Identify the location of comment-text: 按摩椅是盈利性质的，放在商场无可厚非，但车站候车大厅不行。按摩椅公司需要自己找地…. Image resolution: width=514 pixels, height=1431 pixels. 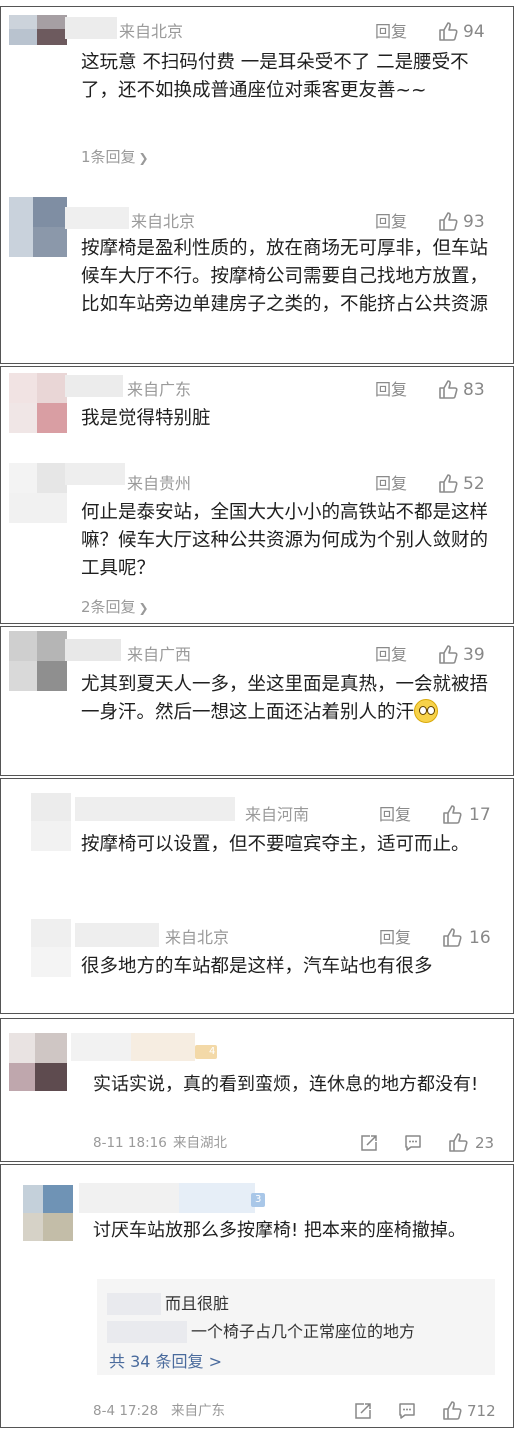
(285, 276).